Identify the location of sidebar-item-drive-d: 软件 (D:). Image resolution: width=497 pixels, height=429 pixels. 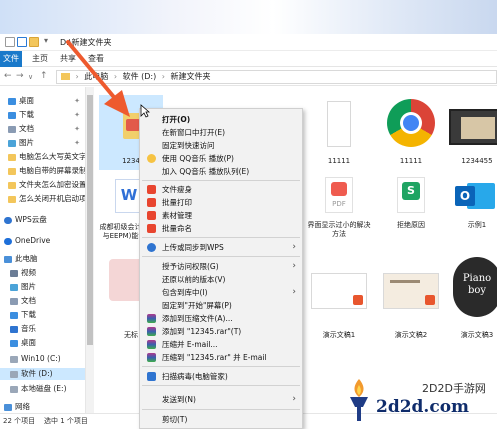
(42, 374).